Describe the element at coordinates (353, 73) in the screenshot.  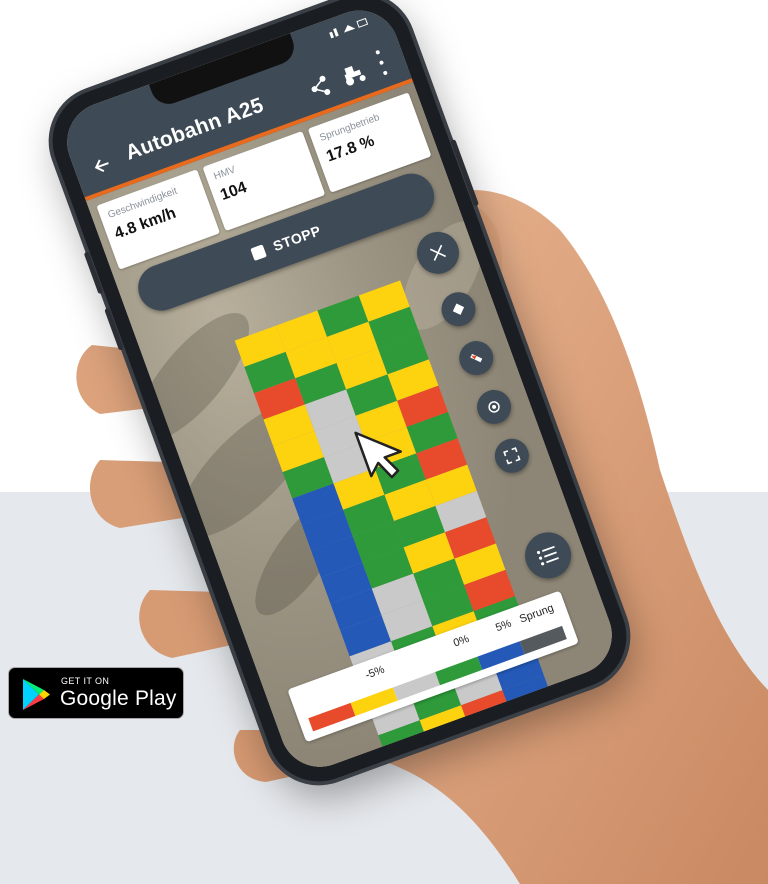
I see `tractor-icon` at that location.